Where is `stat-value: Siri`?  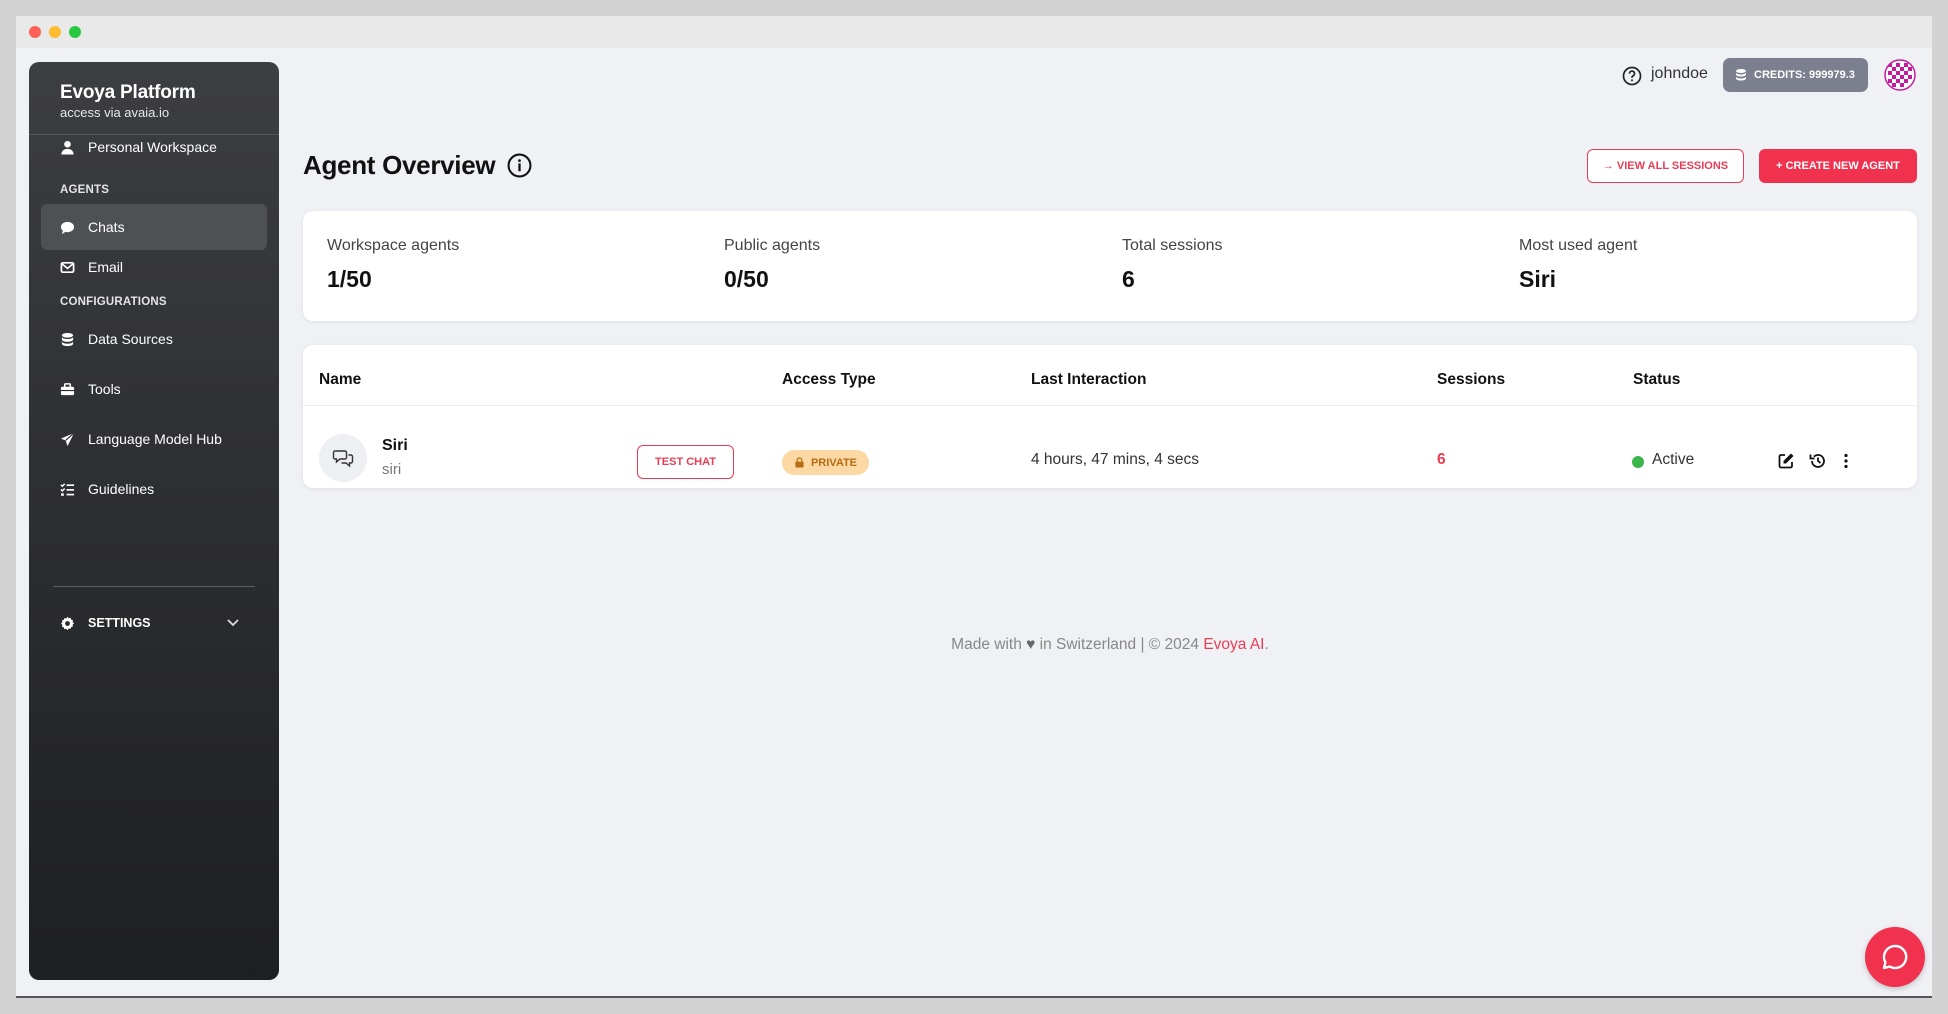 stat-value: Siri is located at coordinates (1538, 279).